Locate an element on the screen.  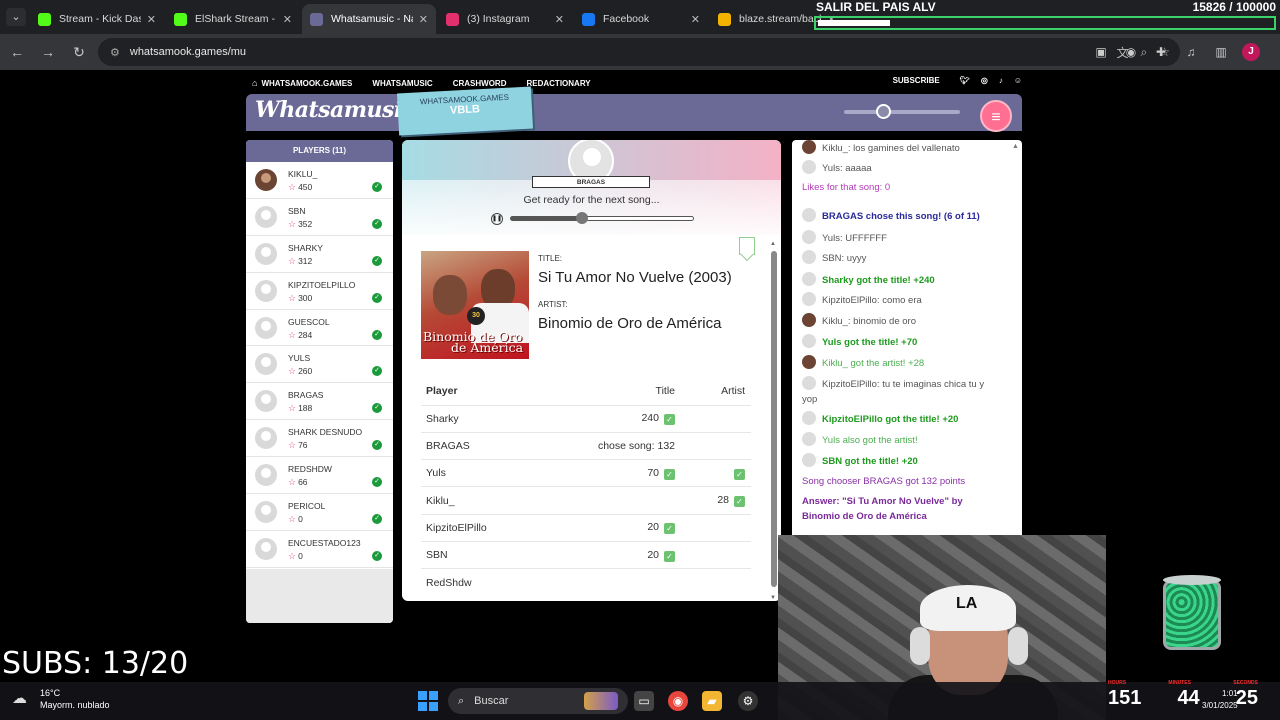
goal-progress-fill is located at coordinates (854, 23).